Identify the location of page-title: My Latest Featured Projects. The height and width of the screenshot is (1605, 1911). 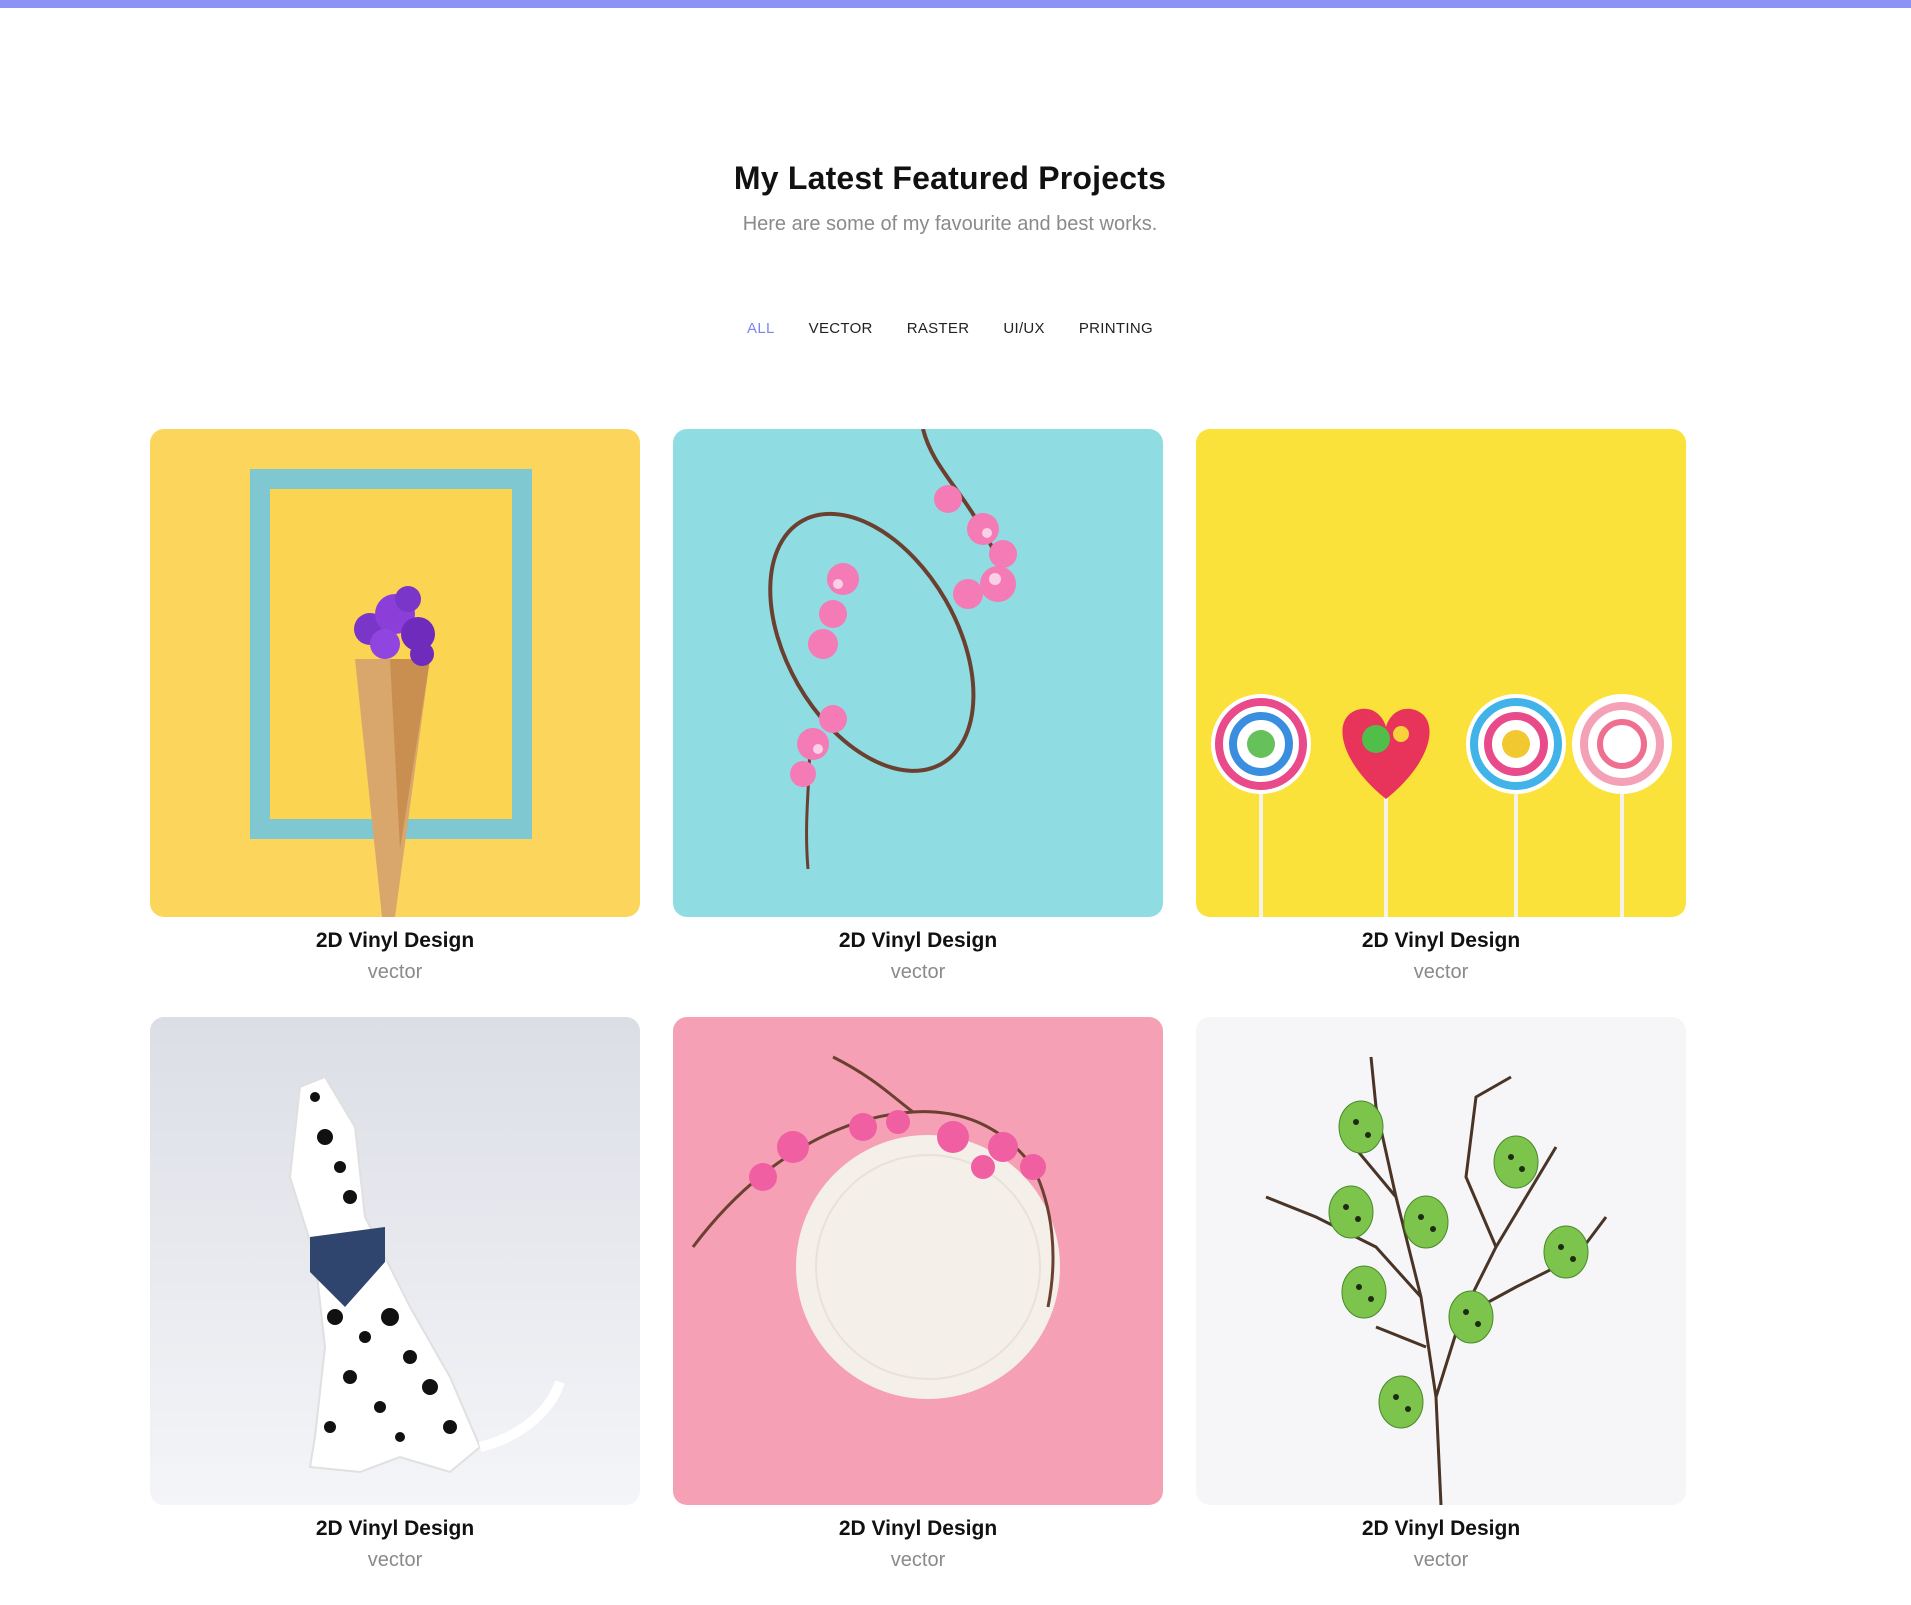
(950, 178).